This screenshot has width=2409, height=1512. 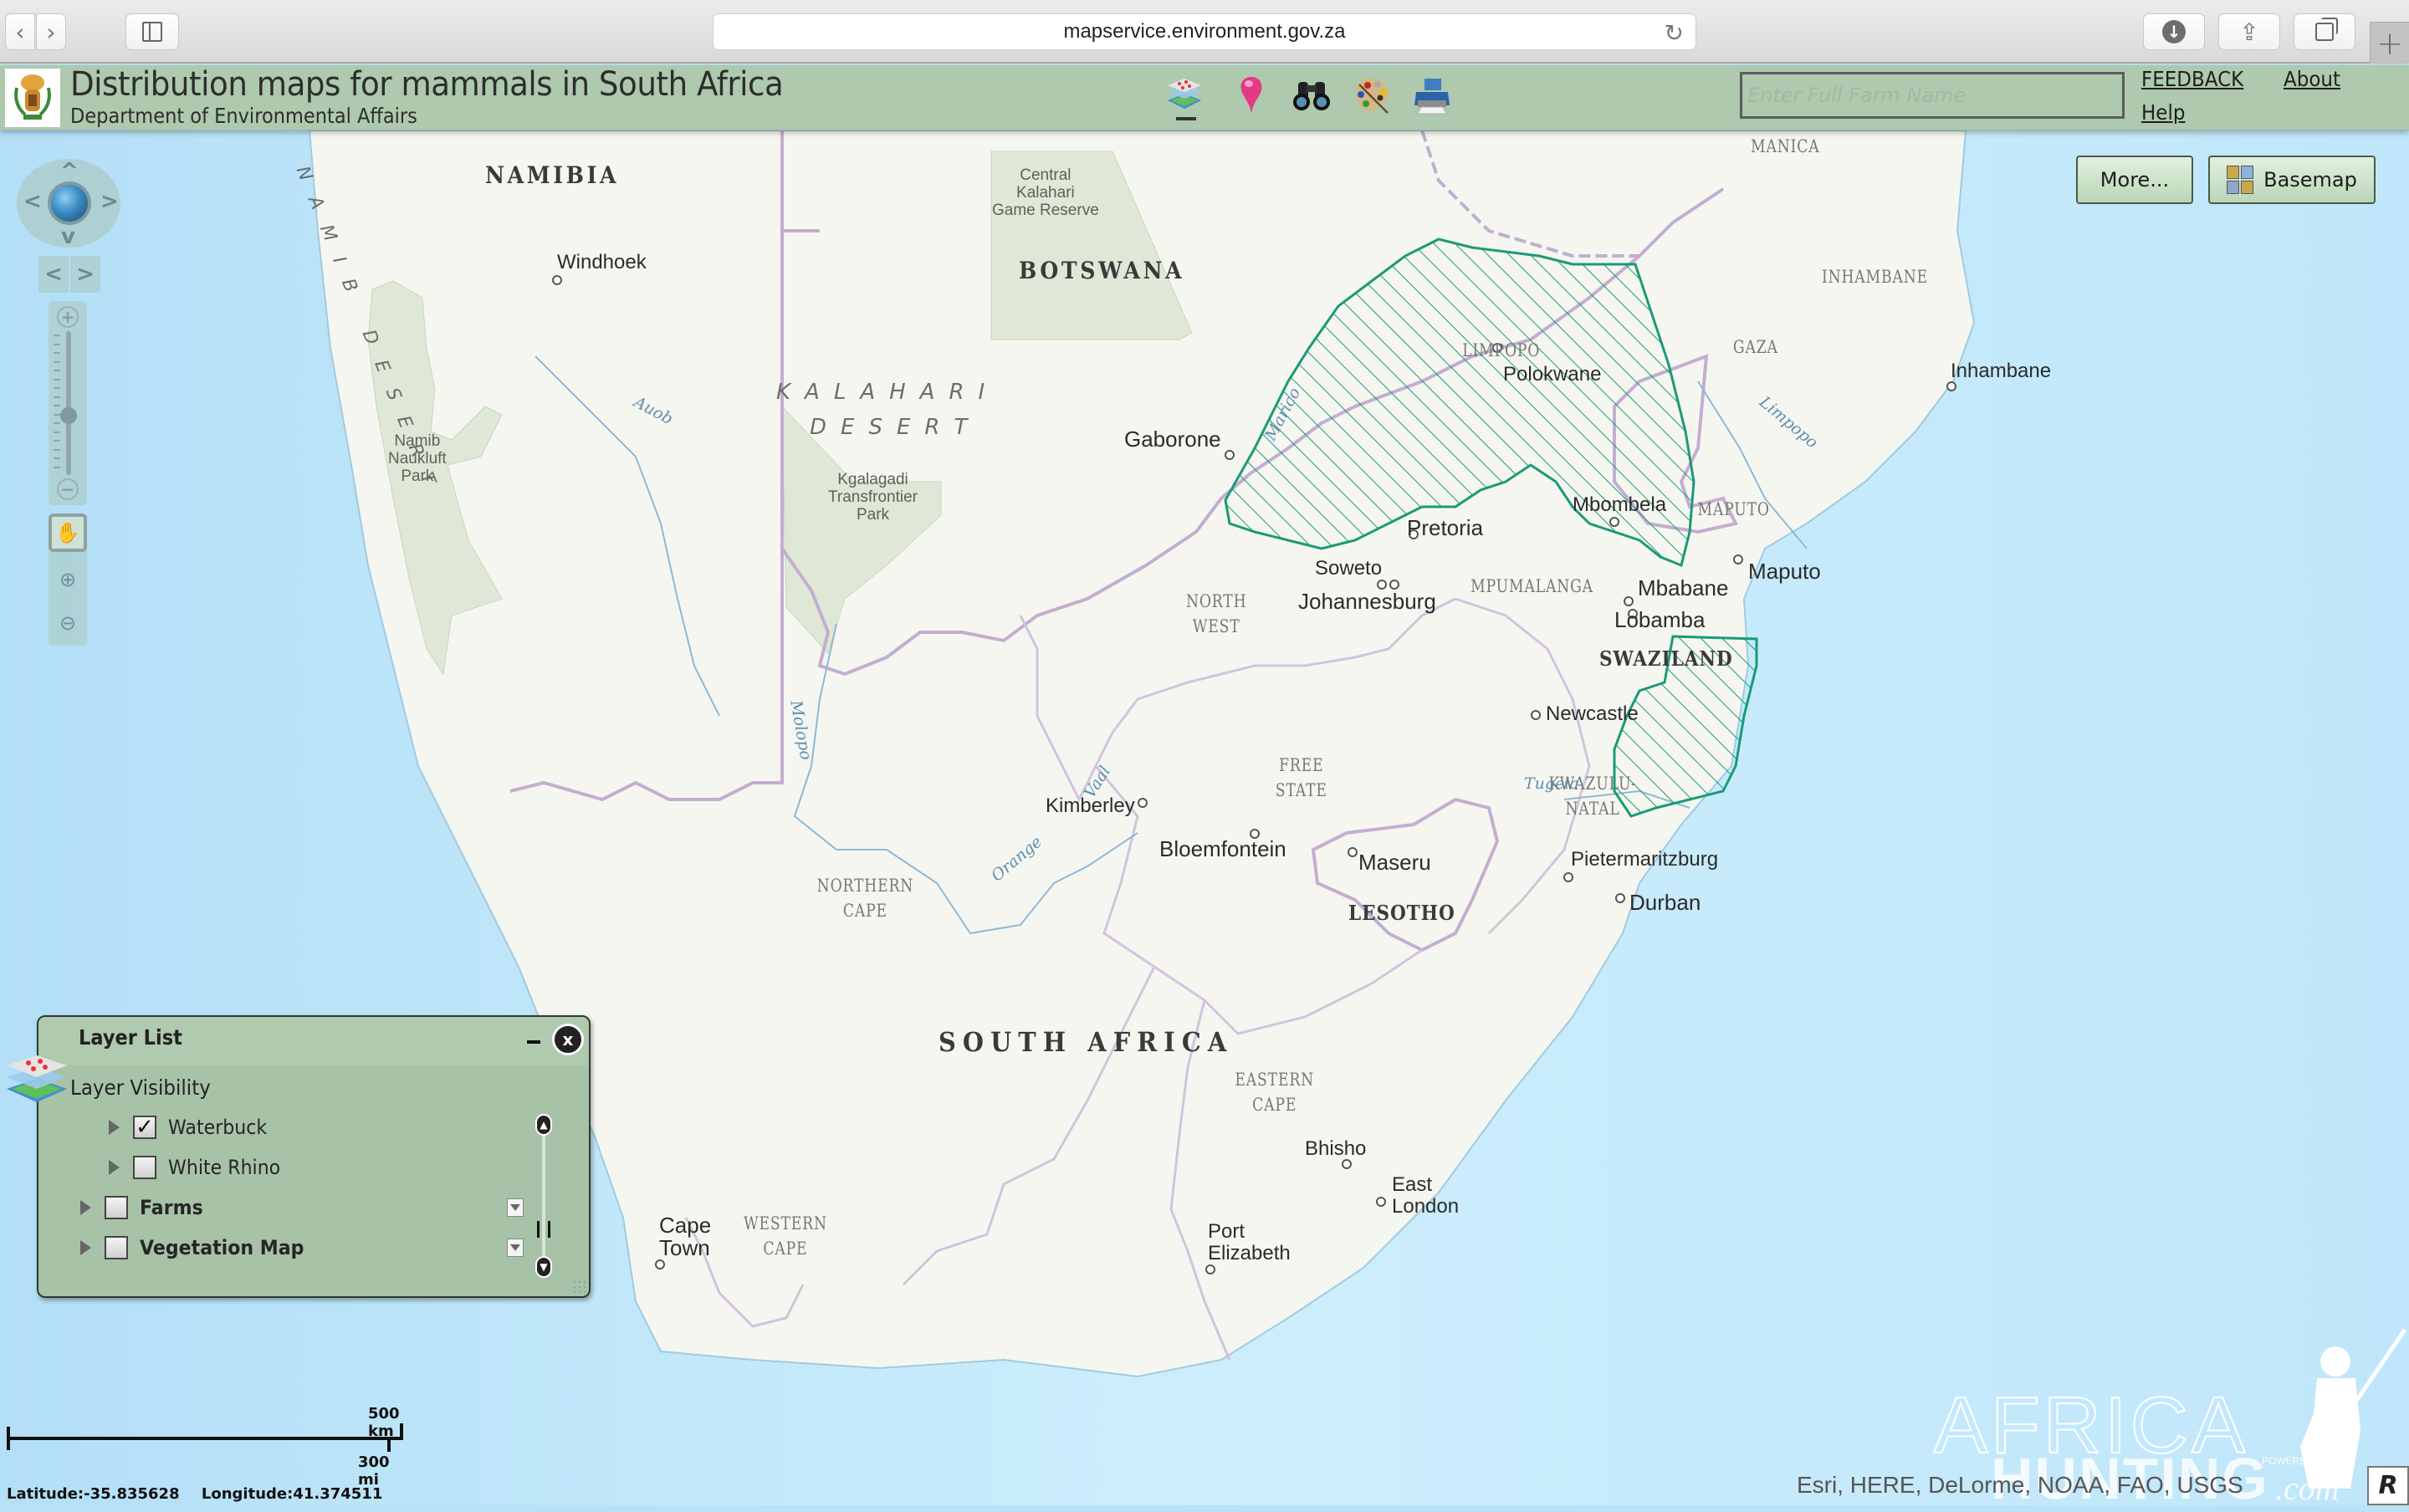 I want to click on find-tool-button, so click(x=1311, y=95).